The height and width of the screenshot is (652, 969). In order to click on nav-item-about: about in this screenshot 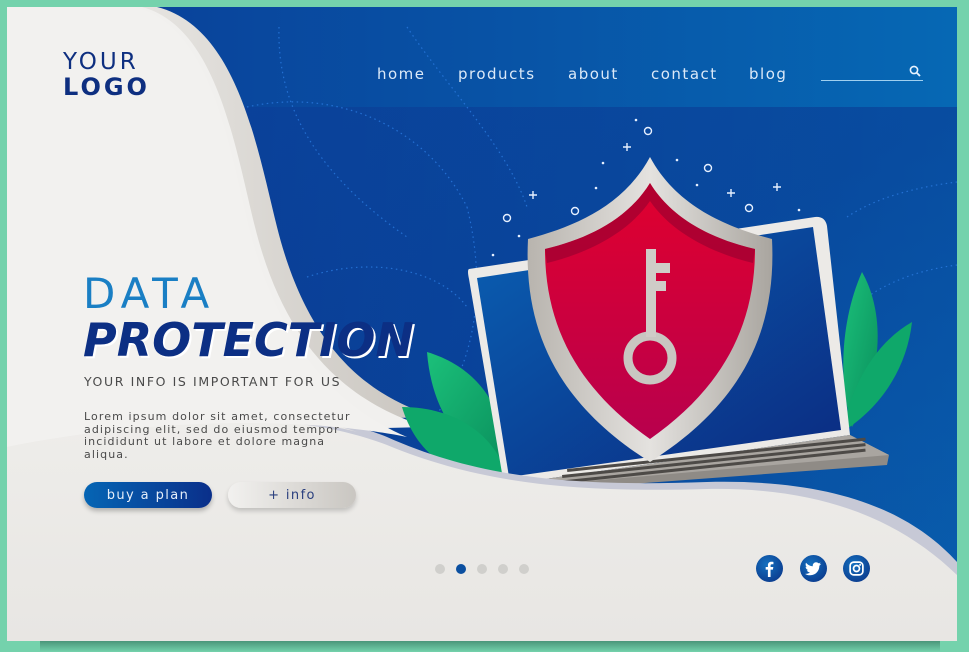, I will do `click(593, 74)`.